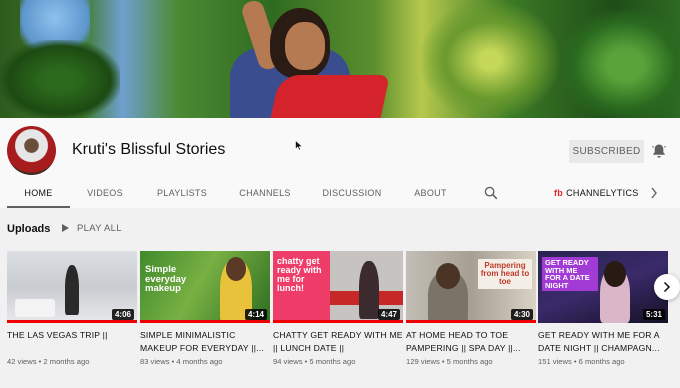 This screenshot has height=388, width=680. I want to click on tab-discussion: DISCUSSION, so click(352, 194).